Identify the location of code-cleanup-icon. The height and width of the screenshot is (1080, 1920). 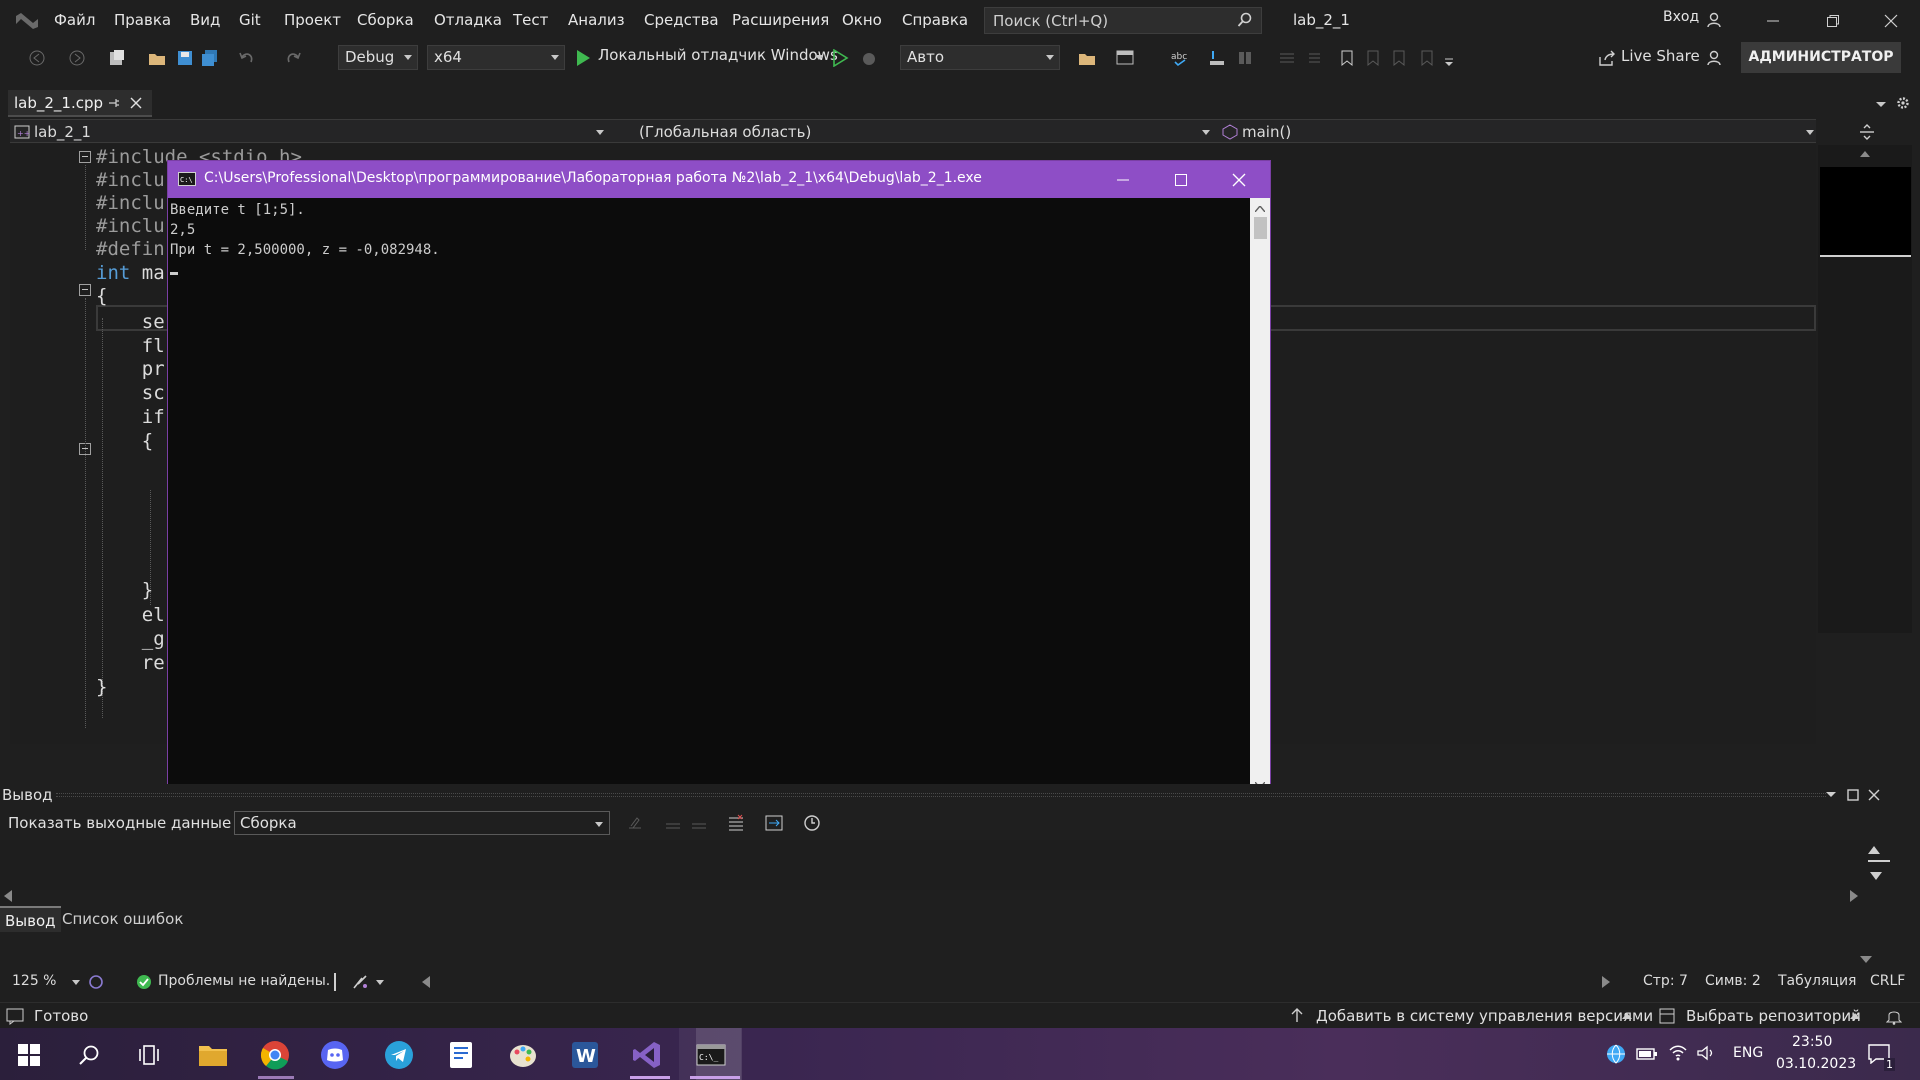
(361, 982).